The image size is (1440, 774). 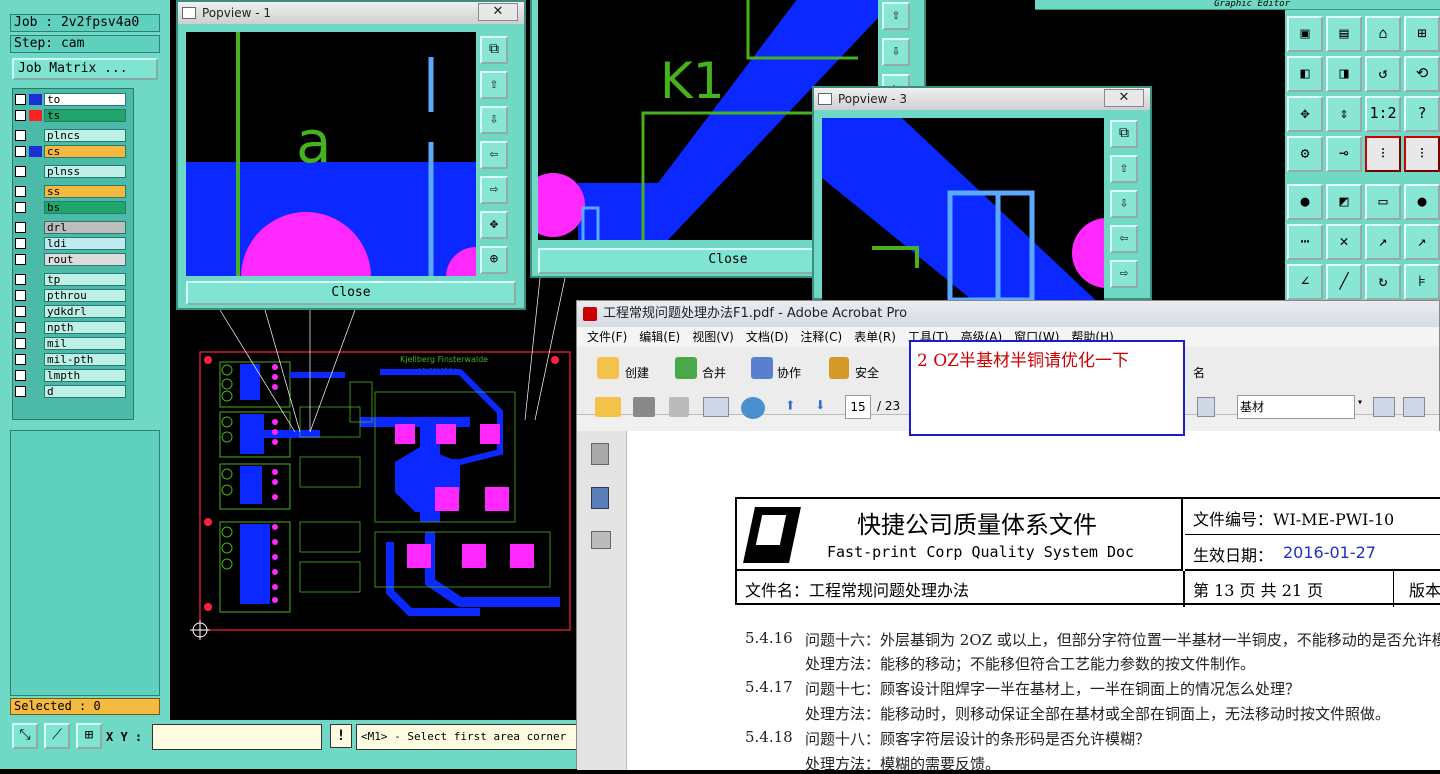 I want to click on layer-row-ydkdrl: ydkdrl, so click(x=70, y=311).